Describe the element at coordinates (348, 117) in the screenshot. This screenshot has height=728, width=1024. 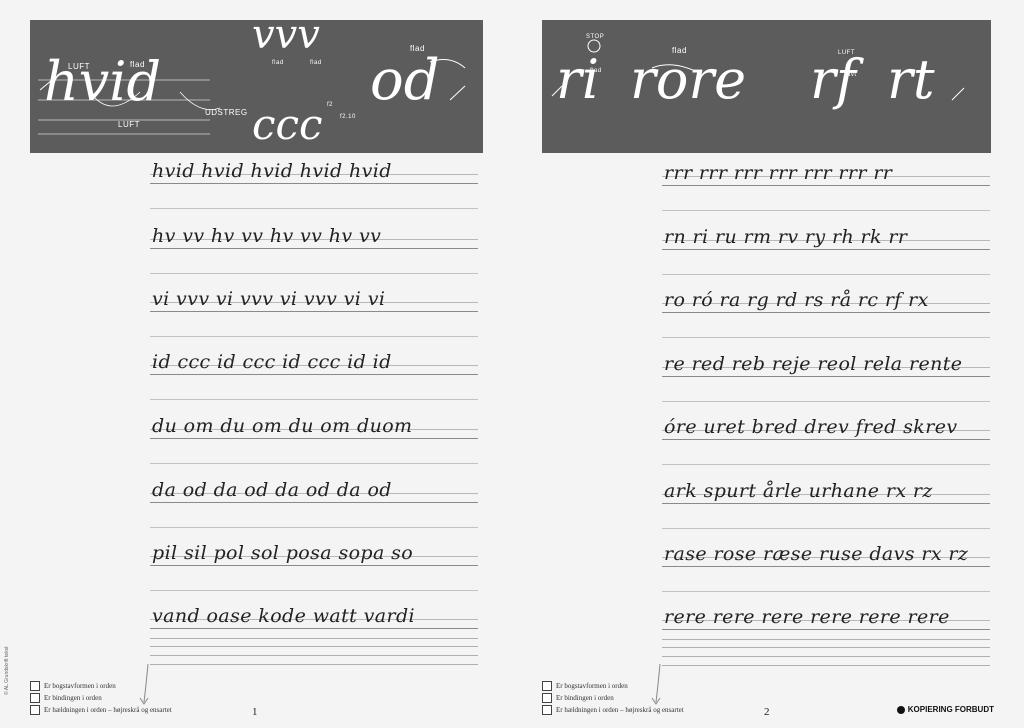
I see `annotation-f2-10: f2.10` at that location.